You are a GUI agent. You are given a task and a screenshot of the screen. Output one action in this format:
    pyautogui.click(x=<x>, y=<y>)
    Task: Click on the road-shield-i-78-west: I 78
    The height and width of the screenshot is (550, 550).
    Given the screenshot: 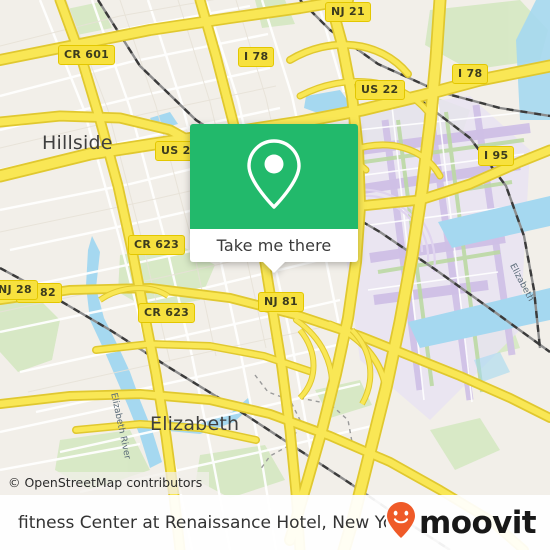 What is the action you would take?
    pyautogui.click(x=256, y=57)
    